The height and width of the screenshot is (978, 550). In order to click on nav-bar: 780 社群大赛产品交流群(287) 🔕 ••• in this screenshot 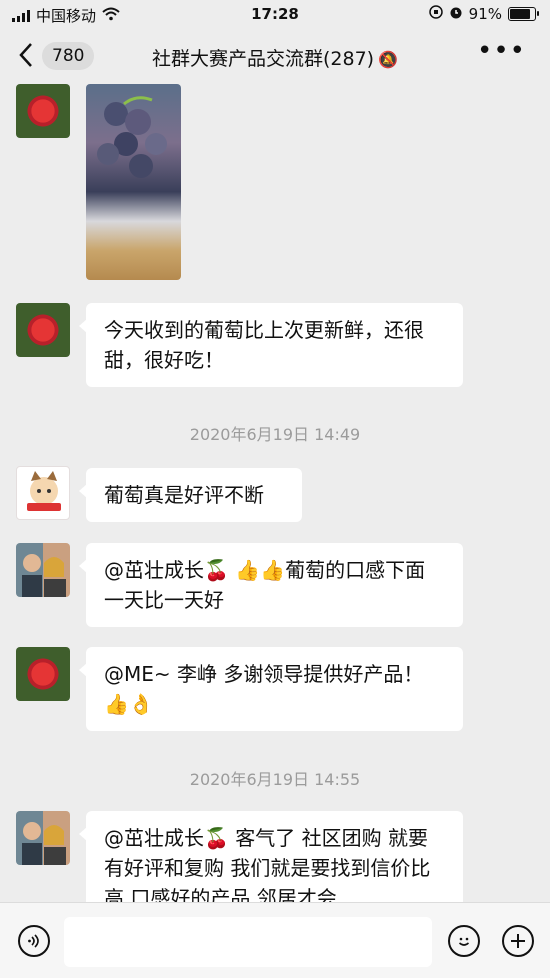, I will do `click(275, 57)`.